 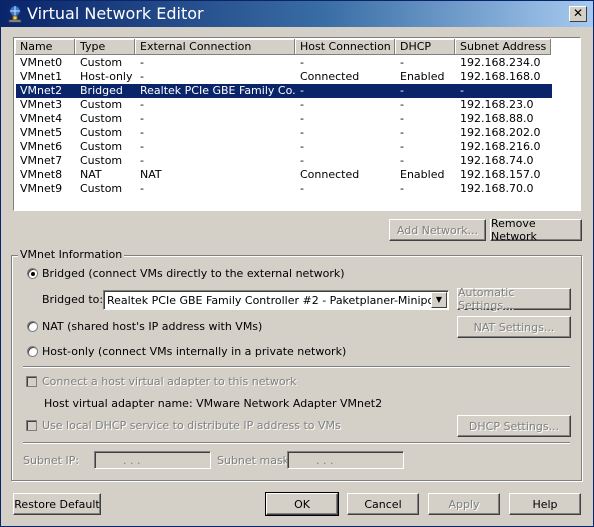 I want to click on cancel-button: Cancel, so click(x=383, y=504).